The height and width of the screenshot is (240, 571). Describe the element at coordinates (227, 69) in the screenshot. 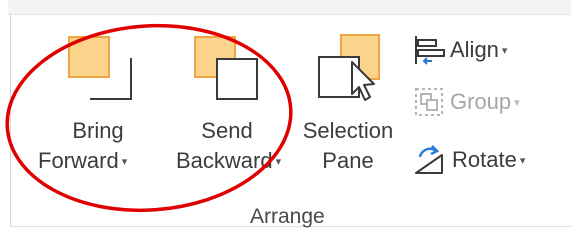

I see `send-backward-icon` at that location.